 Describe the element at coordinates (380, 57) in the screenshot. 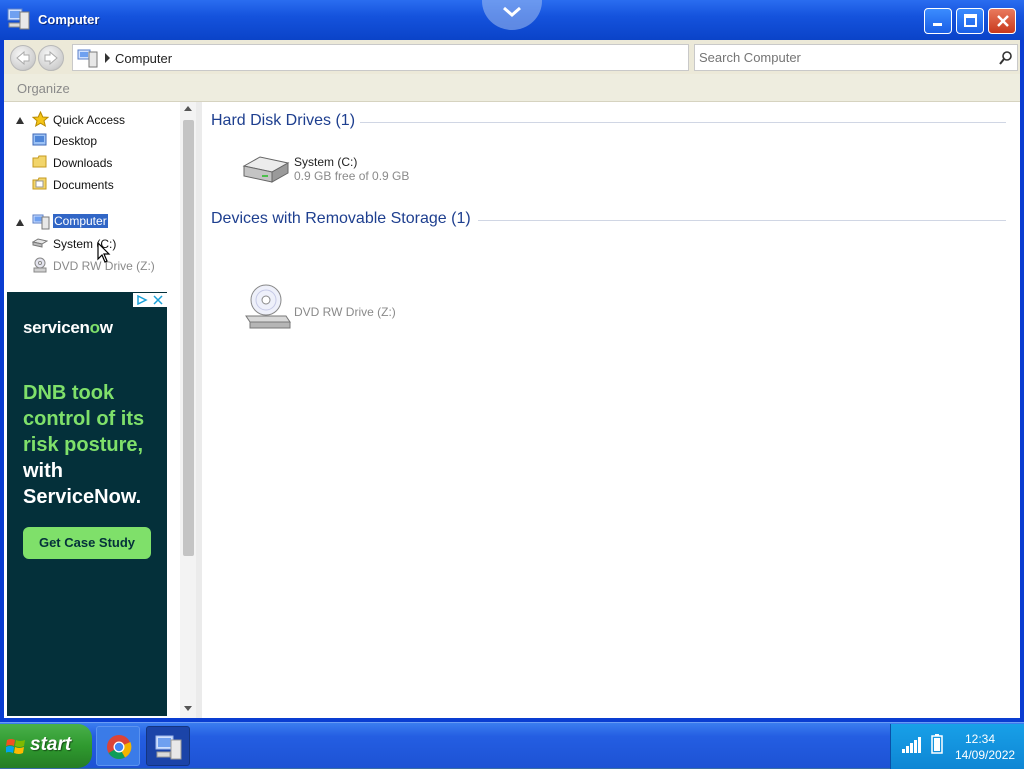

I see `address-bar: Computer` at that location.